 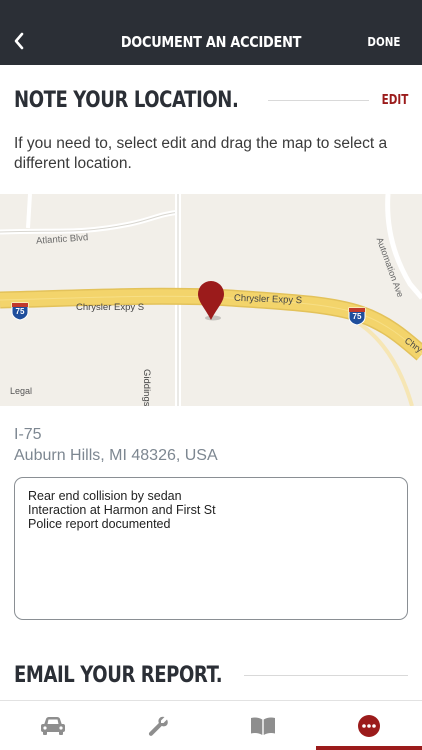 I want to click on book-icon, so click(x=263, y=726).